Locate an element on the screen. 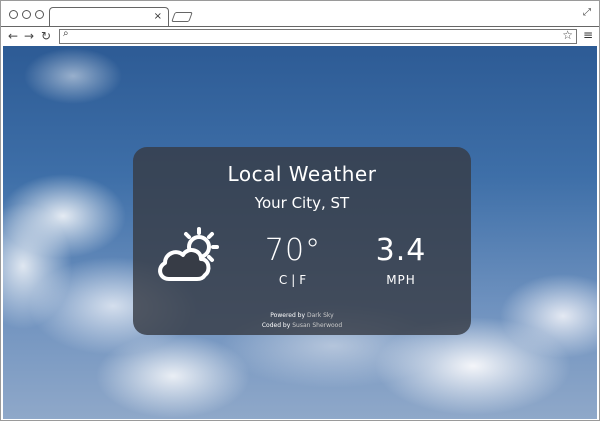 The image size is (600, 421). menu-icon: ≡ is located at coordinates (588, 35).